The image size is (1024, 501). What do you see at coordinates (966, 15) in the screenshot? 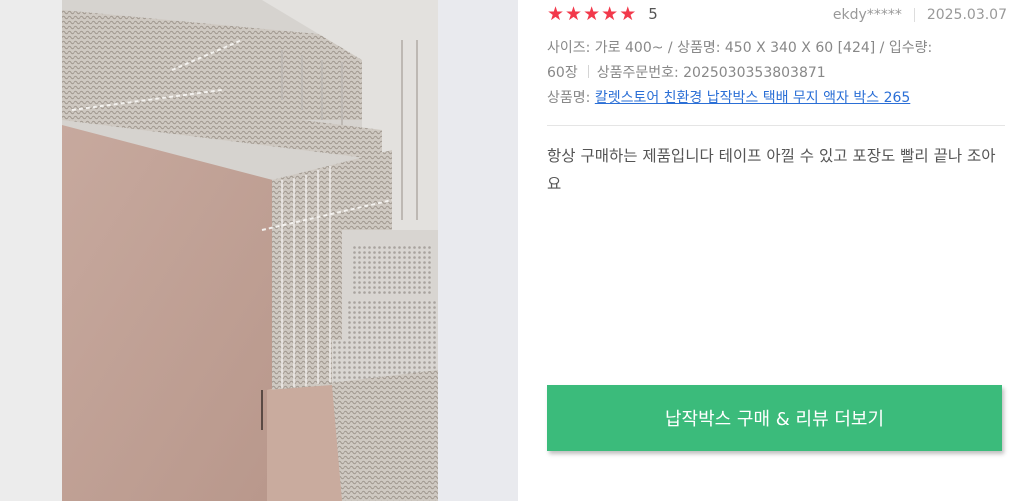
I see `review-date: 2025.03.07` at bounding box center [966, 15].